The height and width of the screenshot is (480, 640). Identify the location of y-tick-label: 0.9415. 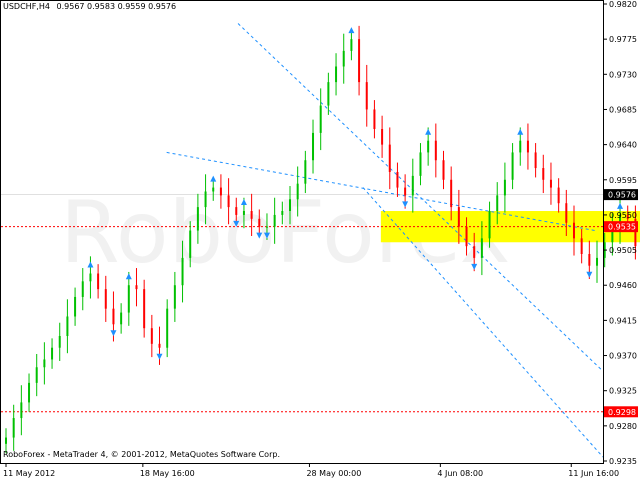
(623, 320).